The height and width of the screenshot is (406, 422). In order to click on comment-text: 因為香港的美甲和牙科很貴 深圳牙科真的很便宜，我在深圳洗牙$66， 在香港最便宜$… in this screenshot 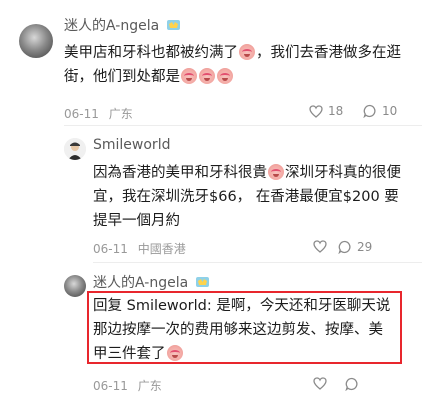, I will do `click(247, 196)`.